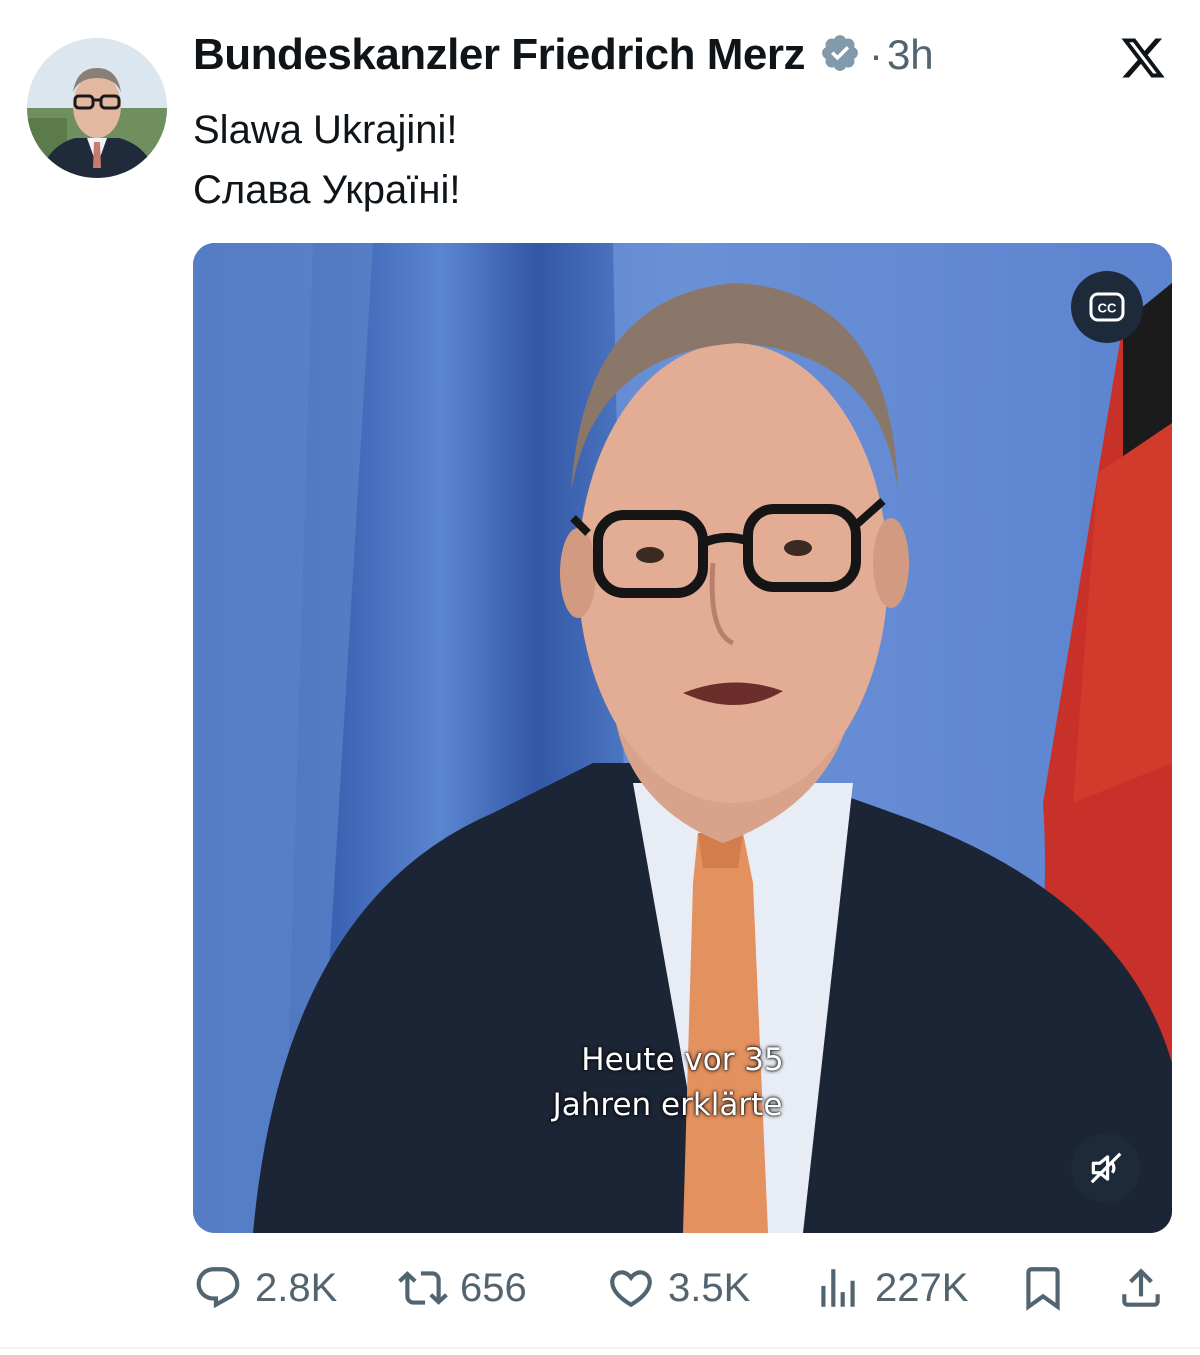 This screenshot has width=1200, height=1355. What do you see at coordinates (682, 1083) in the screenshot?
I see `video-subtitle: Heute vor 35 Jahren erklärte` at bounding box center [682, 1083].